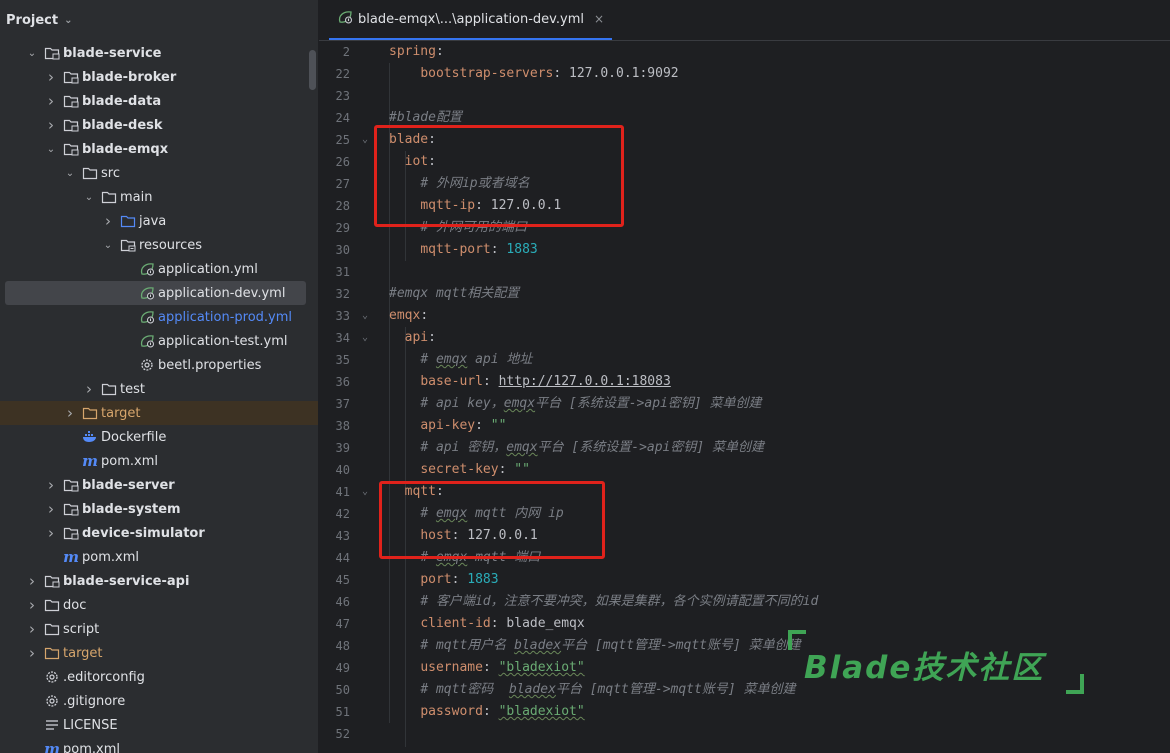 Image resolution: width=1170 pixels, height=753 pixels. I want to click on code-line: spring:, so click(779, 52).